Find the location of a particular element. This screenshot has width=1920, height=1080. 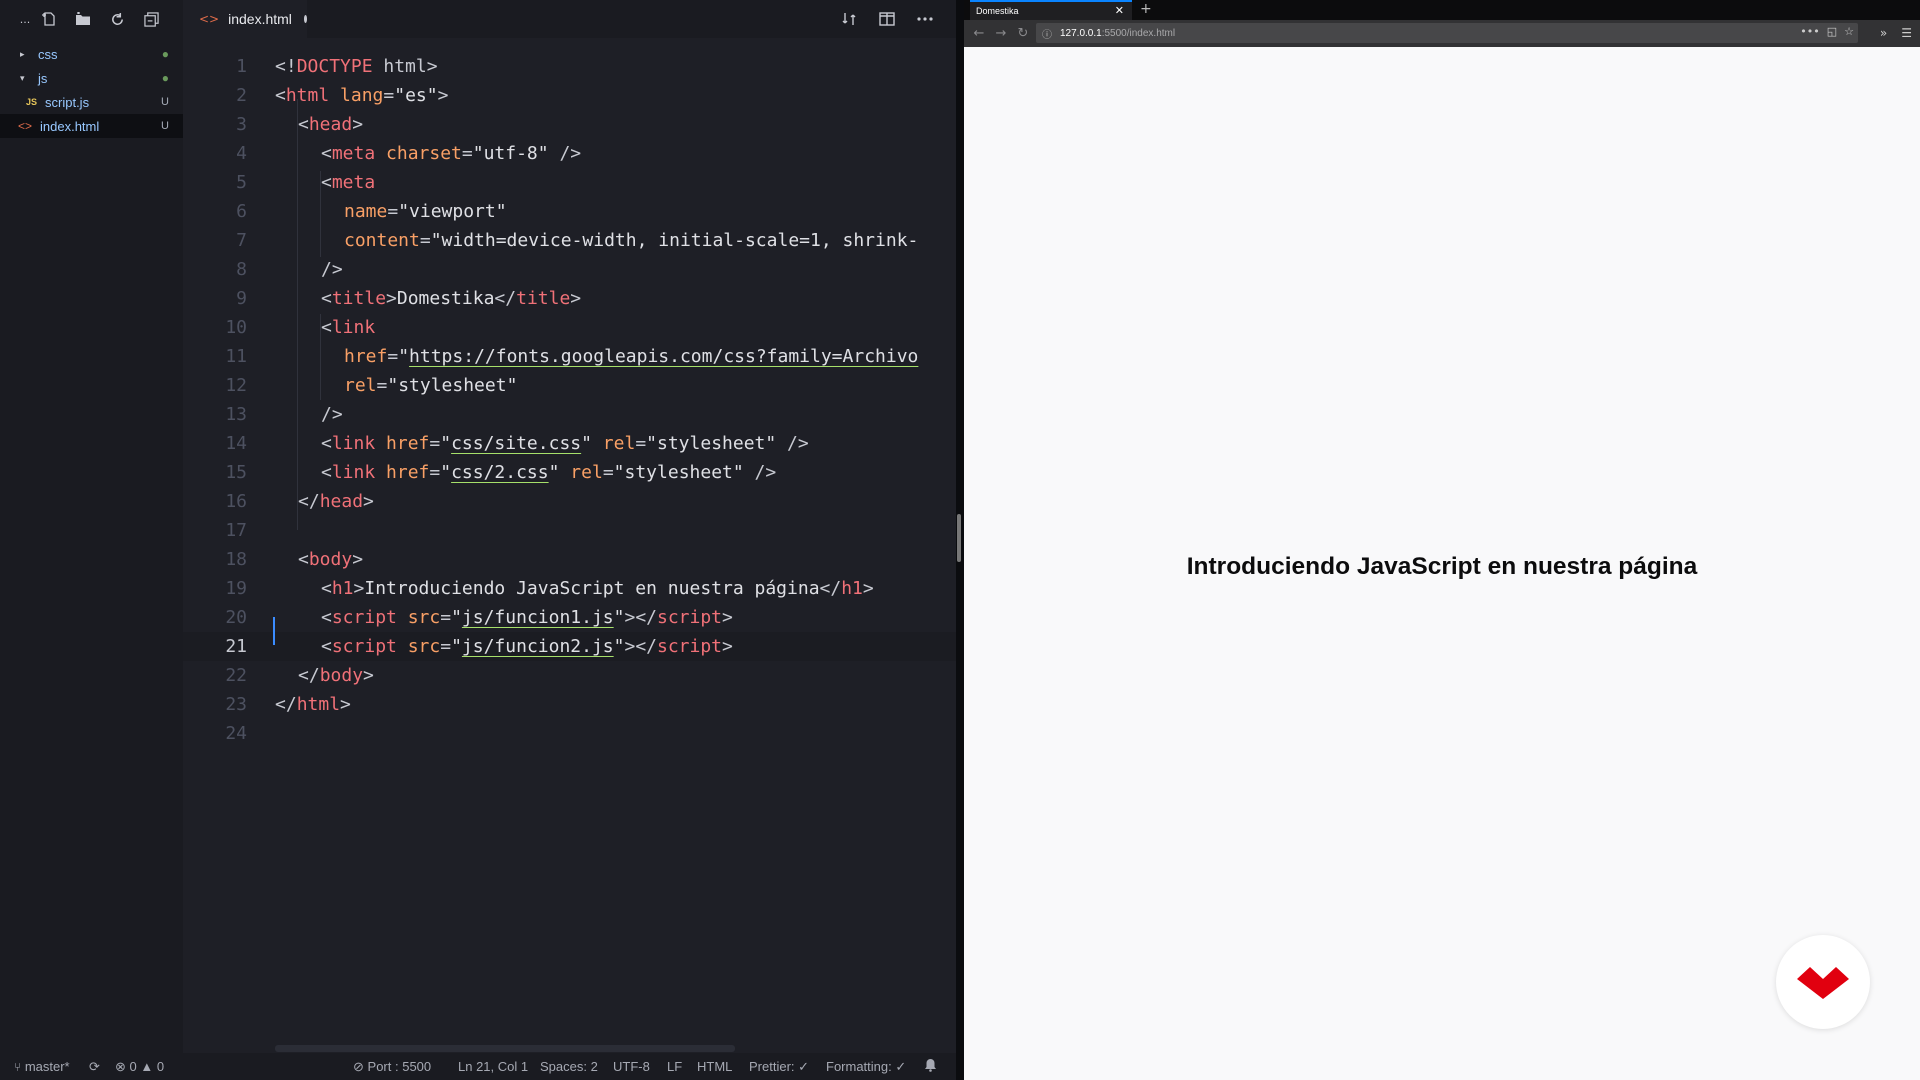

token: src is located at coordinates (418, 646).